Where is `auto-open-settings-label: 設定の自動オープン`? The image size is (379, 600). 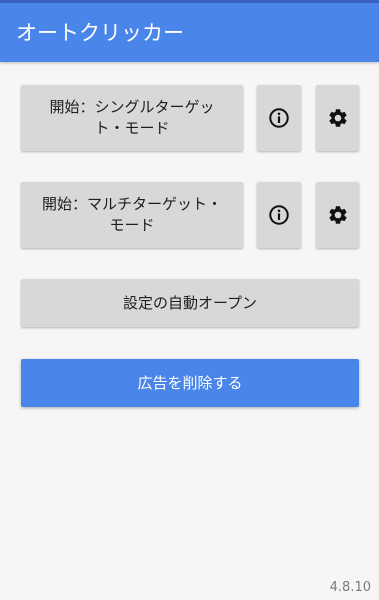
auto-open-settings-label: 設定の自動オープン is located at coordinates (190, 302).